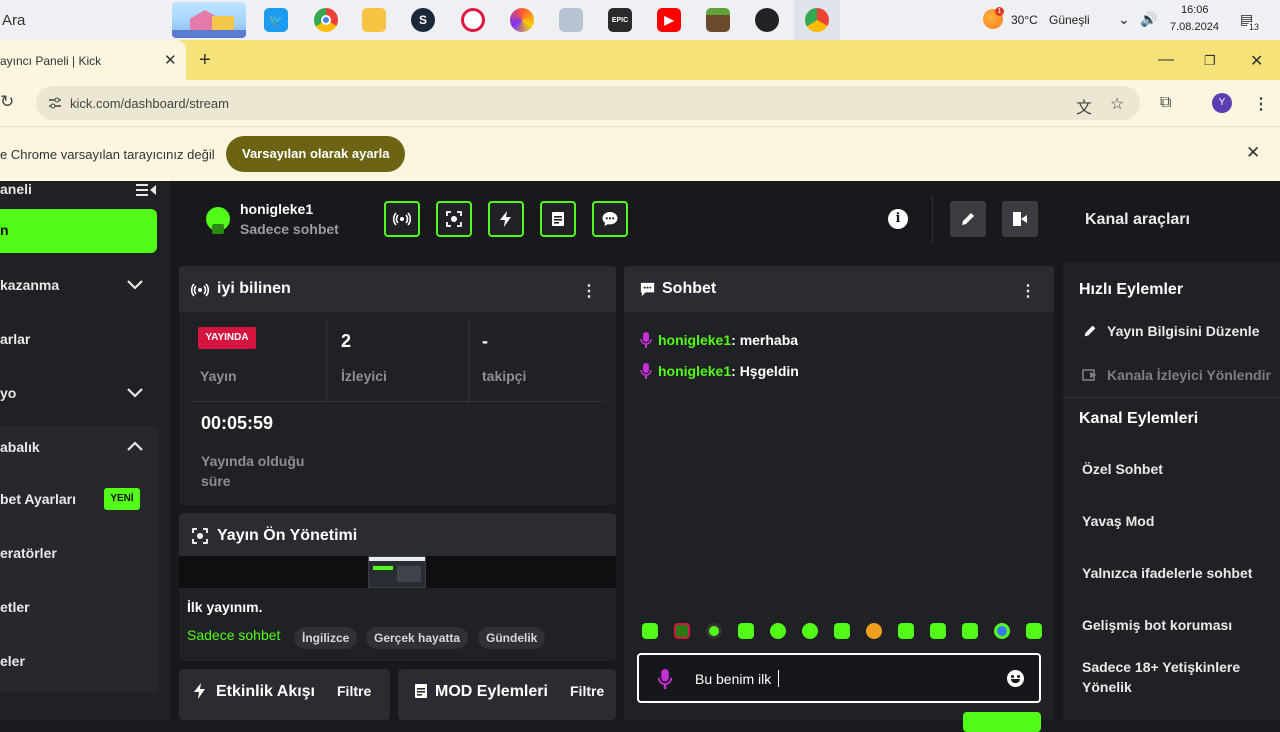 Image resolution: width=1280 pixels, height=732 pixels. I want to click on sidebar-item-yo: yo, so click(8, 393).